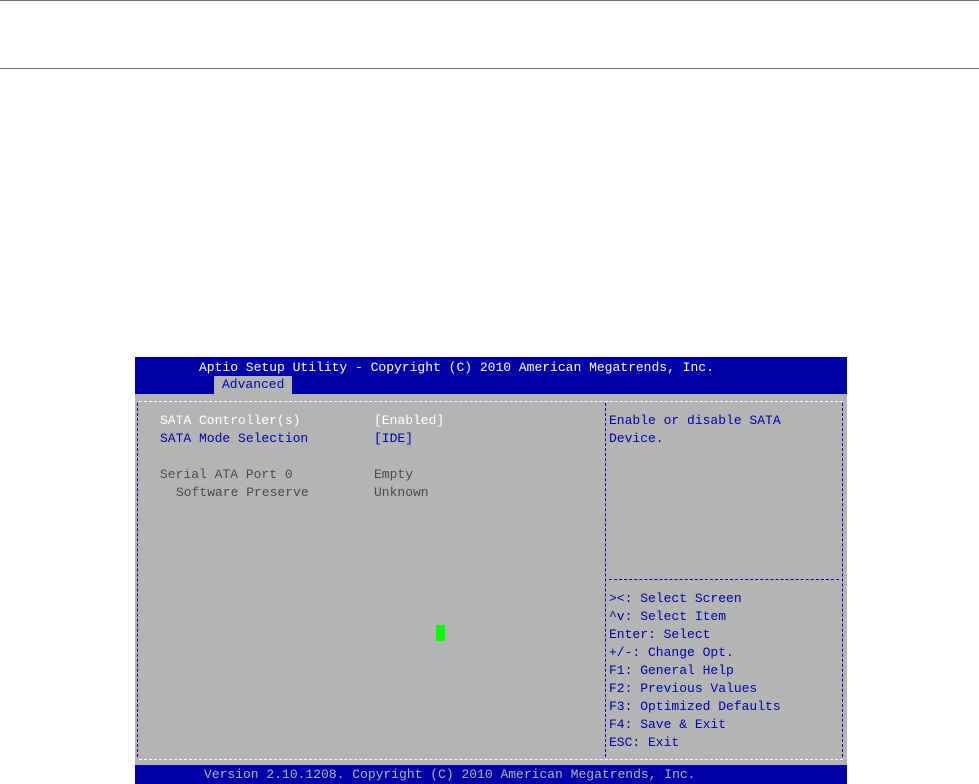 The image size is (979, 784). Describe the element at coordinates (393, 439) in the screenshot. I see `sata-mode-value: [IDE]` at that location.